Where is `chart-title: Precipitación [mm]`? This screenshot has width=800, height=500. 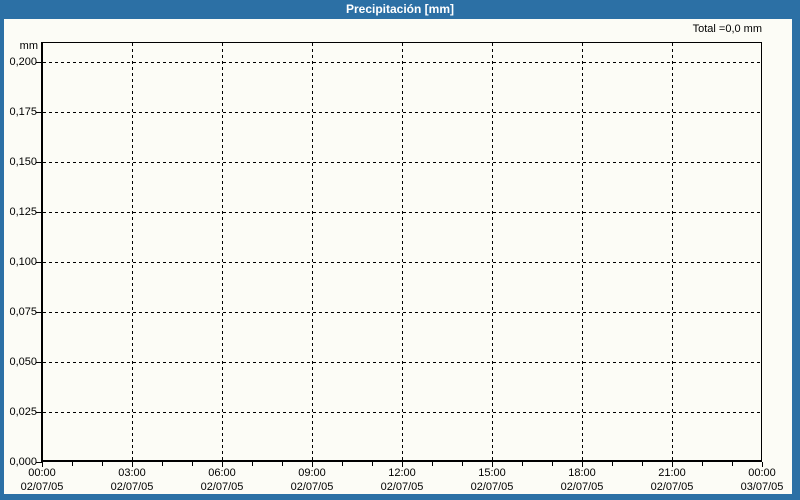
chart-title: Precipitación [mm] is located at coordinates (400, 9).